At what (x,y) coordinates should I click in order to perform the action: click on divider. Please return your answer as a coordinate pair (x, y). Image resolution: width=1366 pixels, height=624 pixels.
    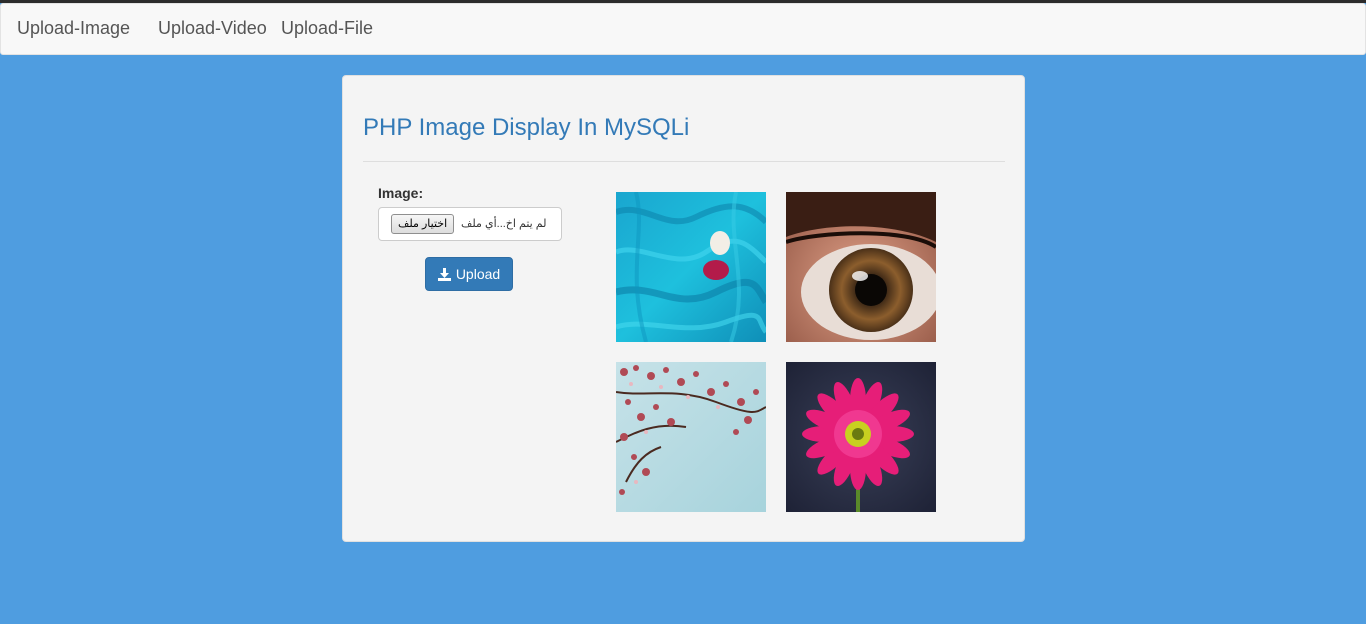
    Looking at the image, I should click on (684, 161).